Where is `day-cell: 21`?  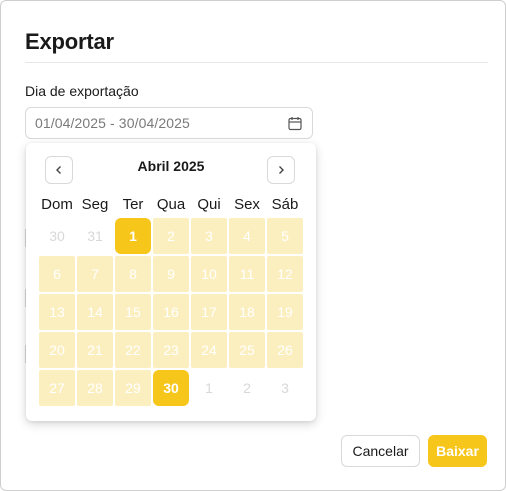 day-cell: 21 is located at coordinates (95, 350).